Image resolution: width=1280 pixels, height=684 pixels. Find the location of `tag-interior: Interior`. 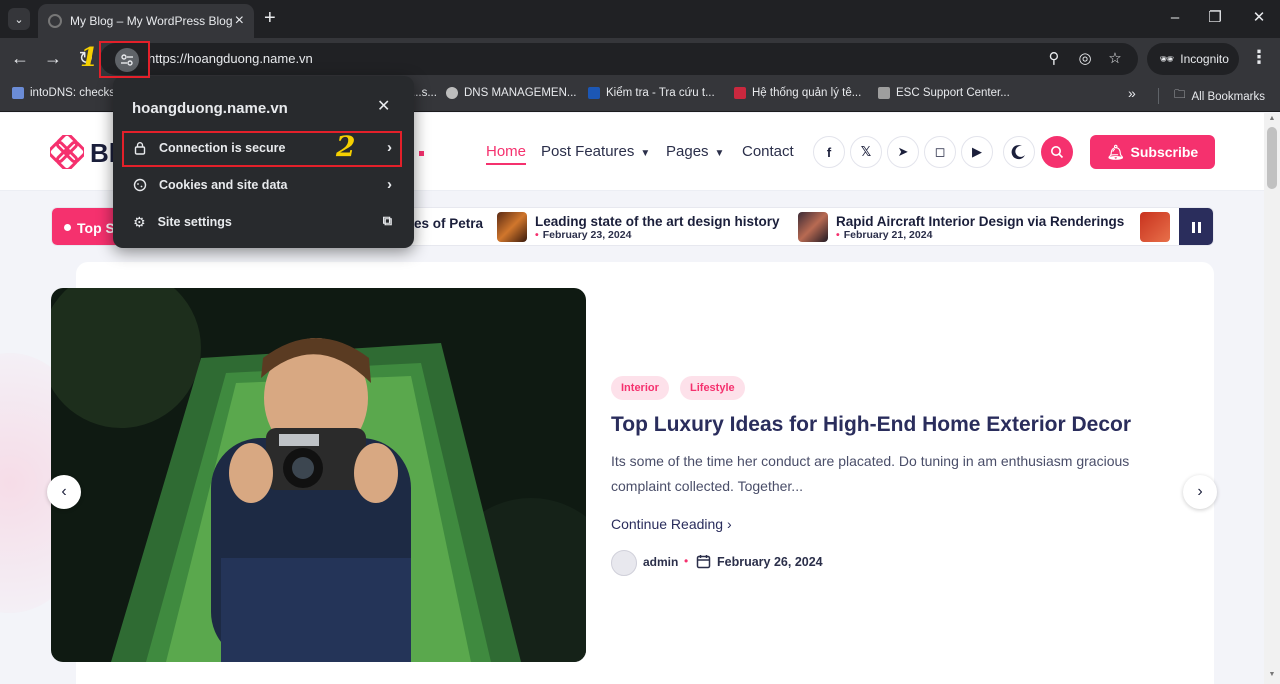

tag-interior: Interior is located at coordinates (640, 388).